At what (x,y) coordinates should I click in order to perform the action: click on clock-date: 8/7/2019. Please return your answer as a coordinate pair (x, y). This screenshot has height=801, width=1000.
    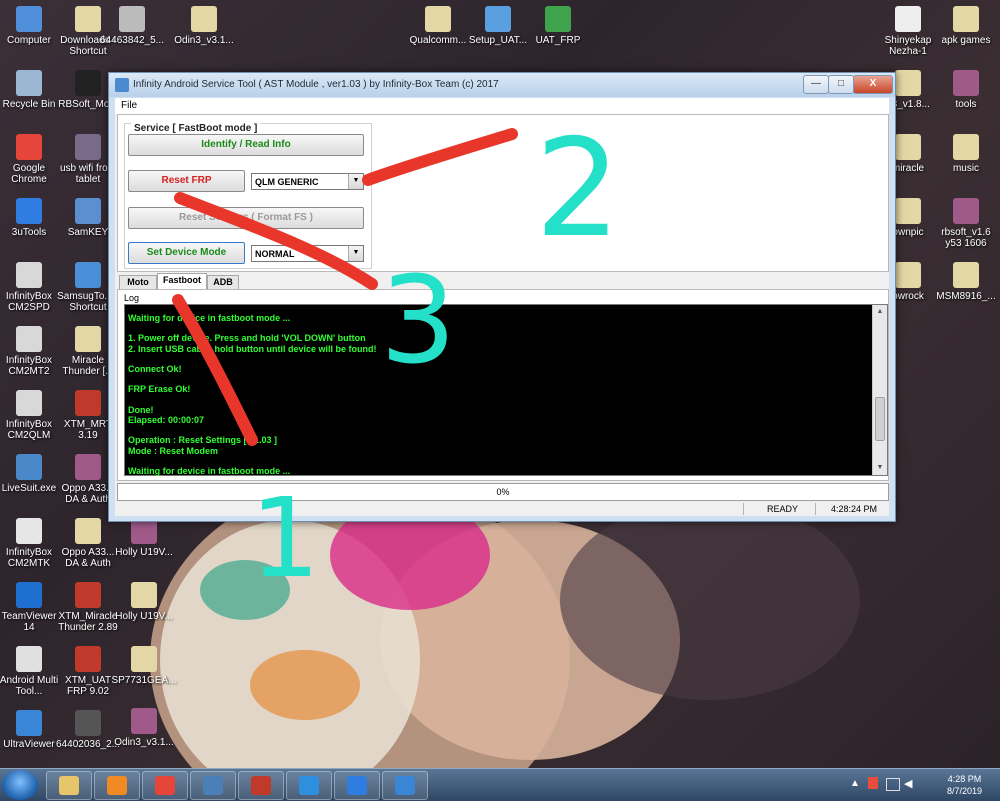
    Looking at the image, I should click on (964, 791).